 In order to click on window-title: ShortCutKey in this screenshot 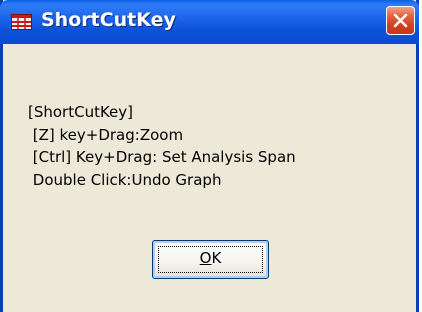, I will do `click(108, 20)`.